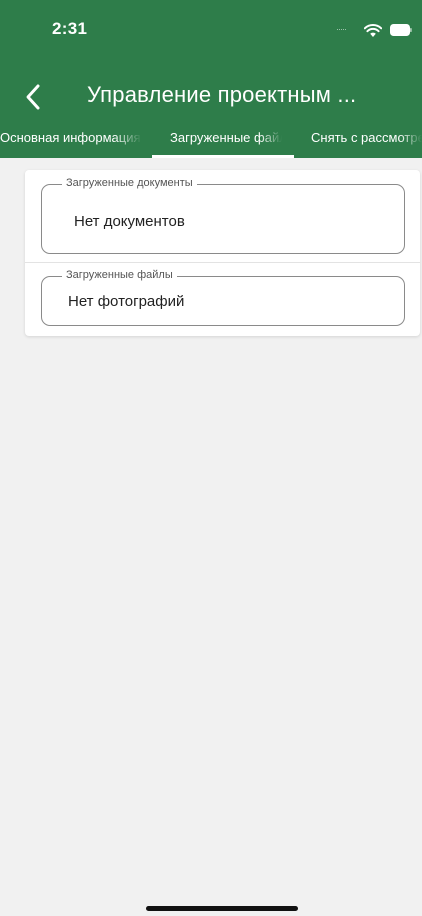  Describe the element at coordinates (211, 30) in the screenshot. I see `status-bar: 2:31 ·····` at that location.